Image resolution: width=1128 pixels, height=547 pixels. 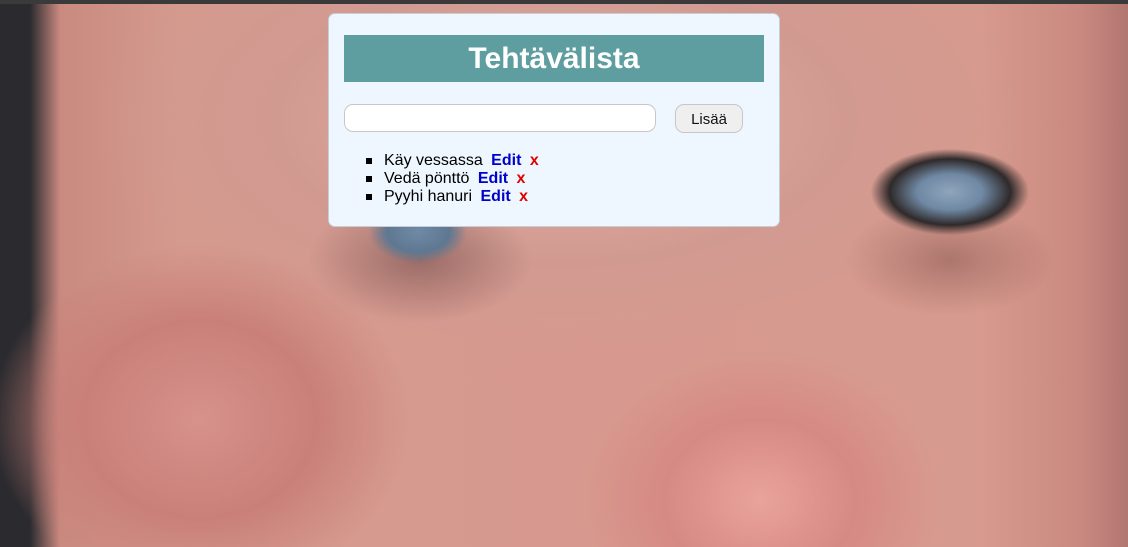 I want to click on task-text: Vedä pönttö, so click(x=427, y=178).